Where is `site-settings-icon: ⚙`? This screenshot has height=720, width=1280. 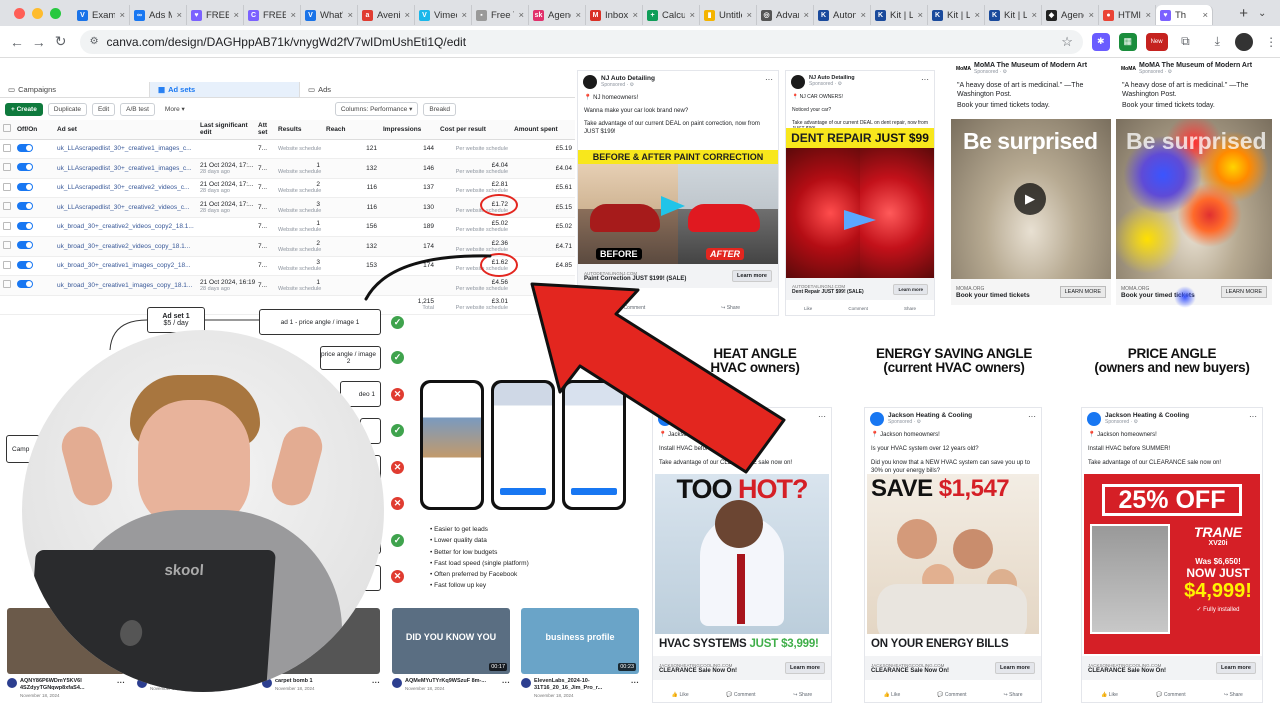 site-settings-icon: ⚙ is located at coordinates (94, 41).